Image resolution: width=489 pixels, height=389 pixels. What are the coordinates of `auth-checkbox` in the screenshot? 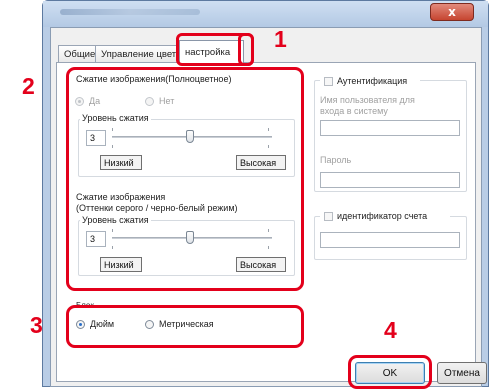 It's located at (328, 81).